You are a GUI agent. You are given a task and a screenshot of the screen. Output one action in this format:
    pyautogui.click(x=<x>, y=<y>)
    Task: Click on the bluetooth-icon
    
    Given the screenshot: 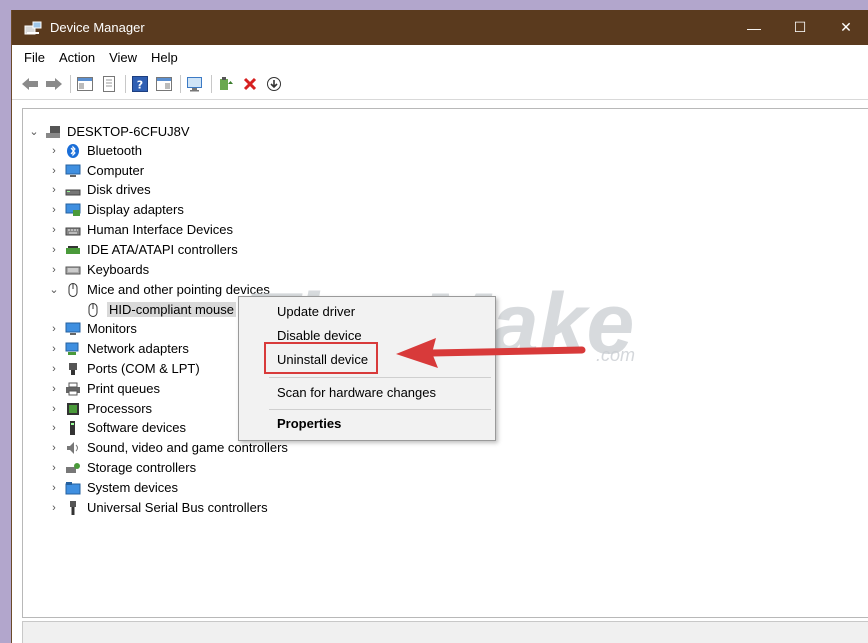 What is the action you would take?
    pyautogui.click(x=73, y=150)
    